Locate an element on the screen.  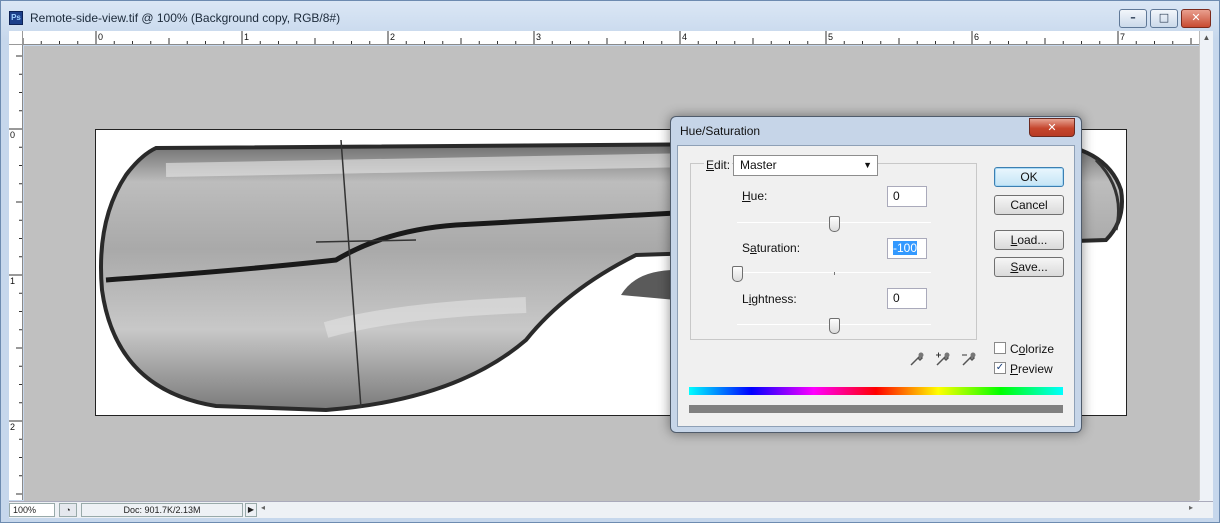
saturation-label: Saturation: is located at coordinates (771, 248).